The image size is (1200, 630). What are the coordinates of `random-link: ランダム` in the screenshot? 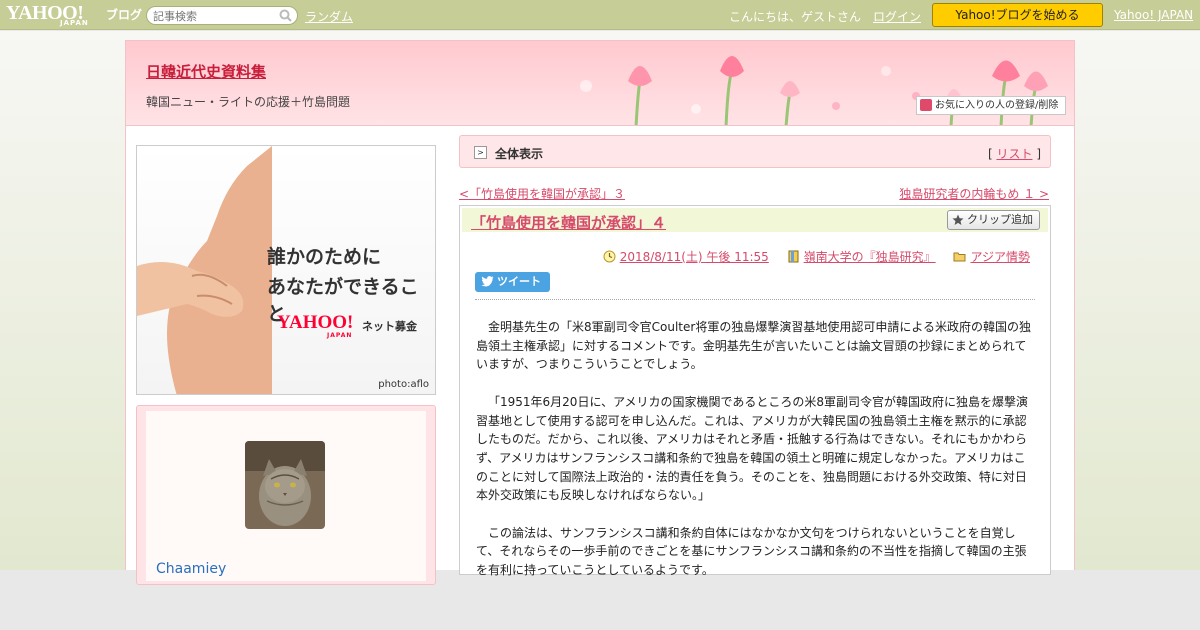 It's located at (329, 16).